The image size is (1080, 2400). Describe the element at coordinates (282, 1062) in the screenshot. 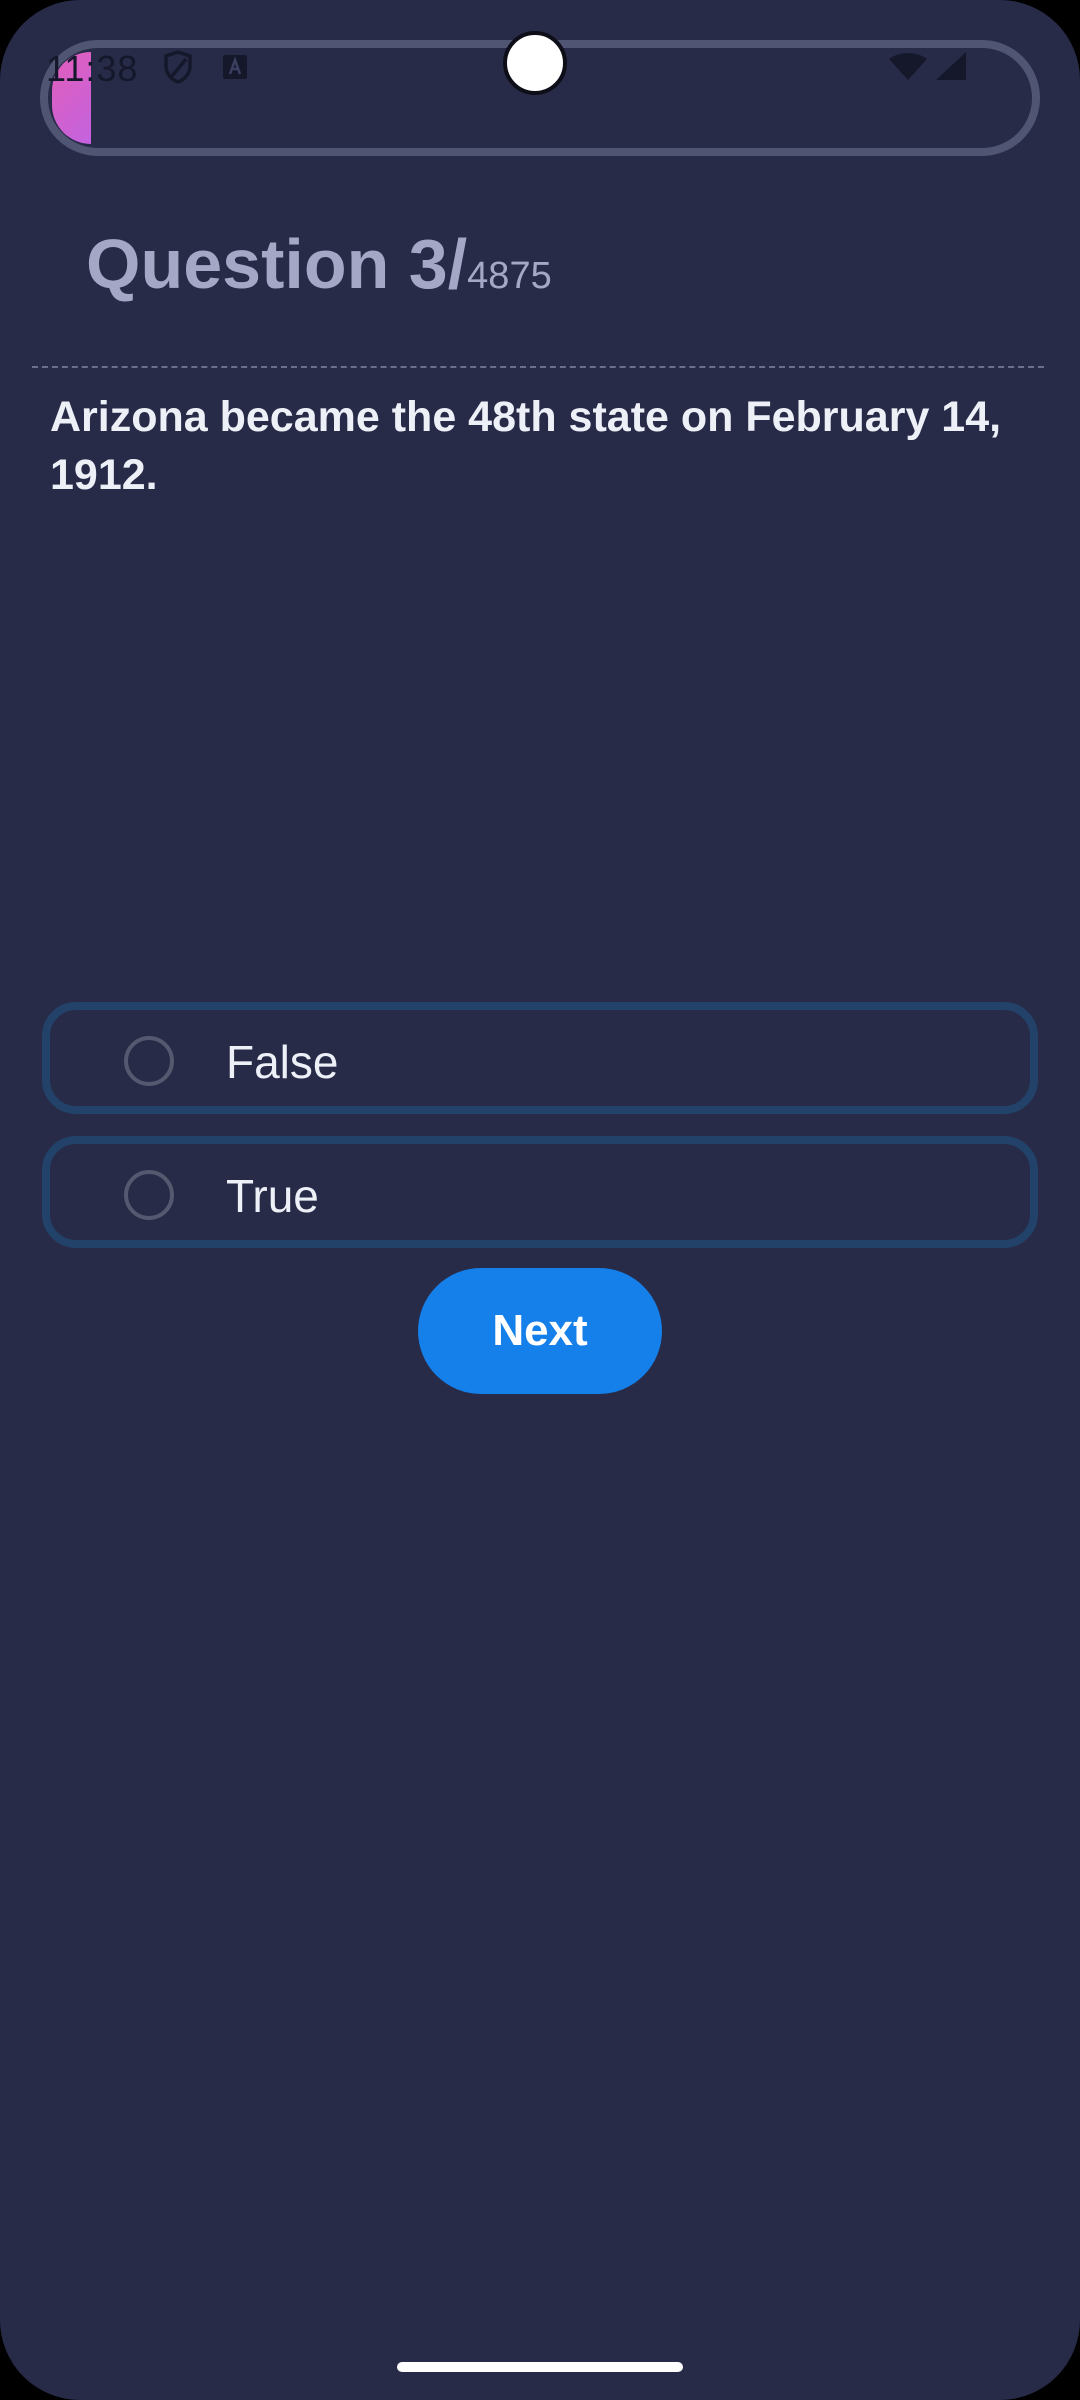

I see `option-label: False` at that location.